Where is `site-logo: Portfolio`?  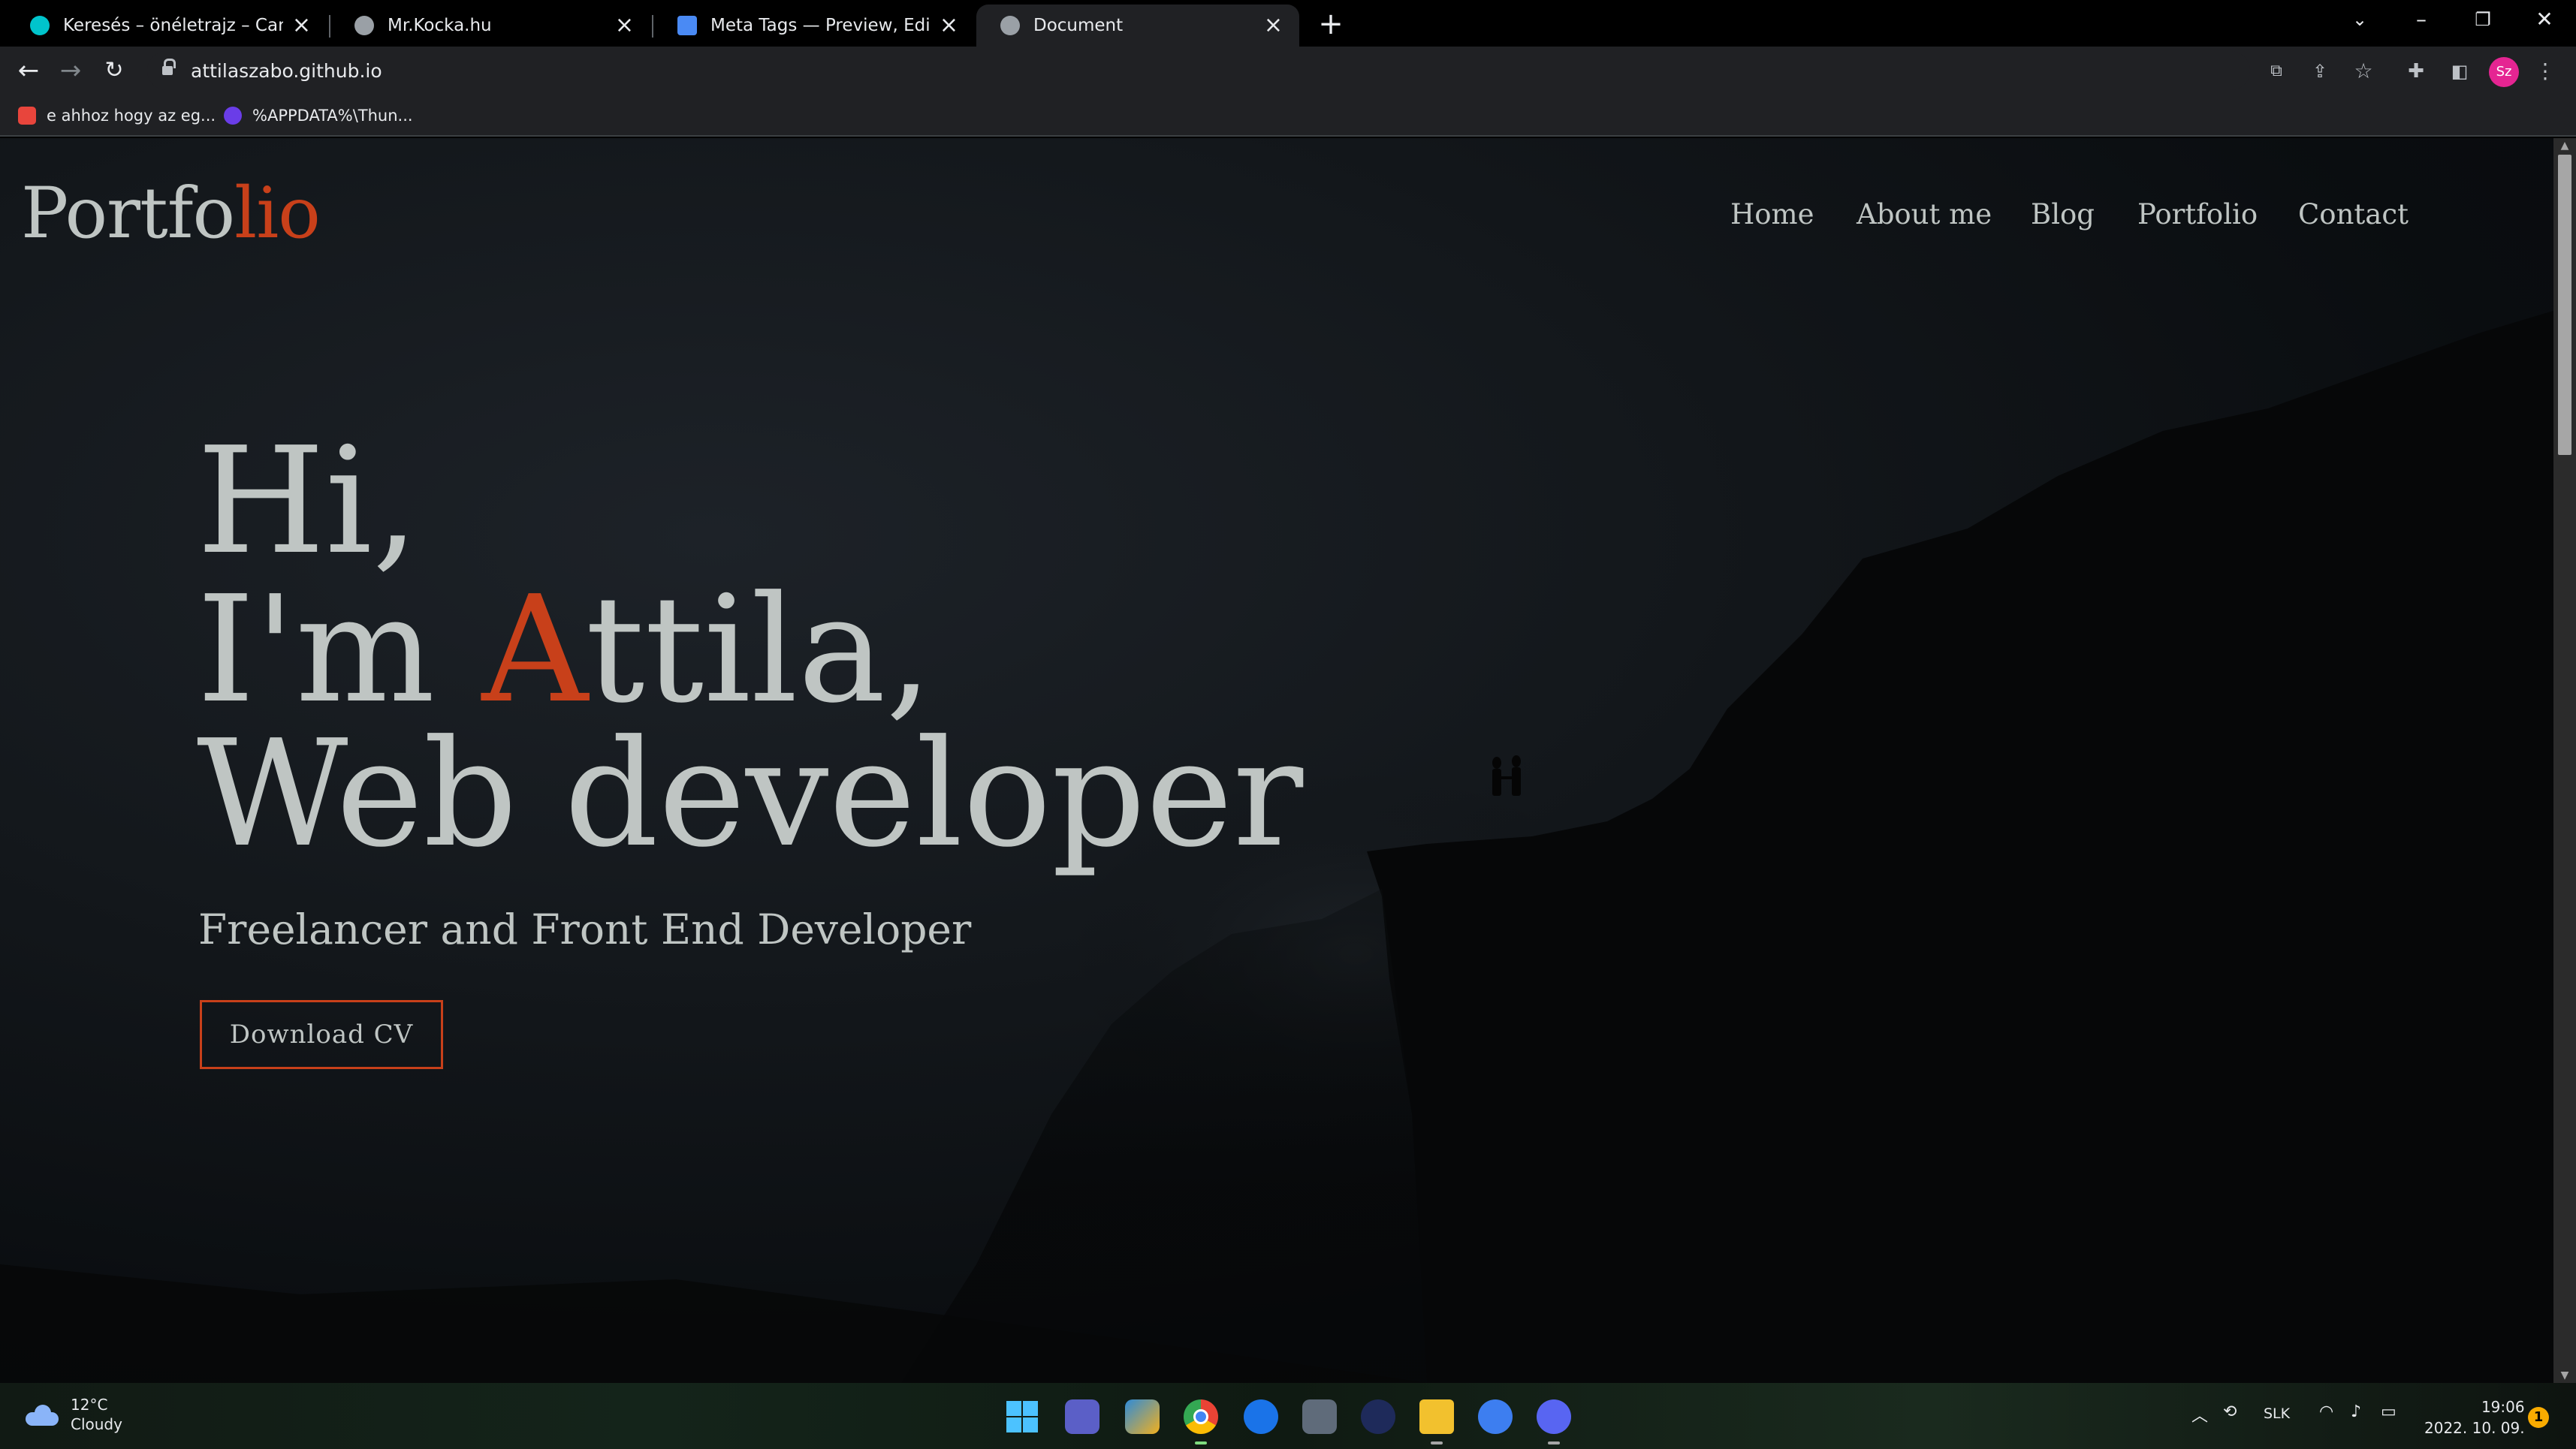
site-logo: Portfolio is located at coordinates (171, 214).